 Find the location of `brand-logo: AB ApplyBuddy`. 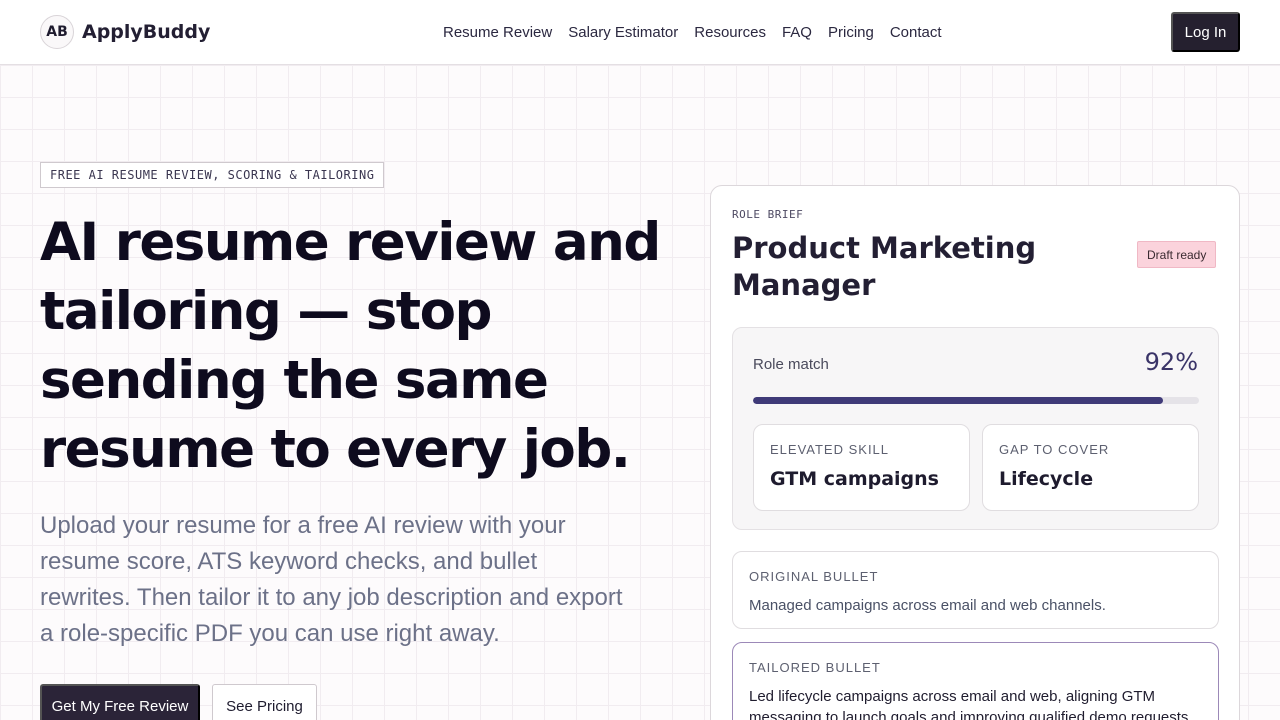

brand-logo: AB ApplyBuddy is located at coordinates (125, 32).